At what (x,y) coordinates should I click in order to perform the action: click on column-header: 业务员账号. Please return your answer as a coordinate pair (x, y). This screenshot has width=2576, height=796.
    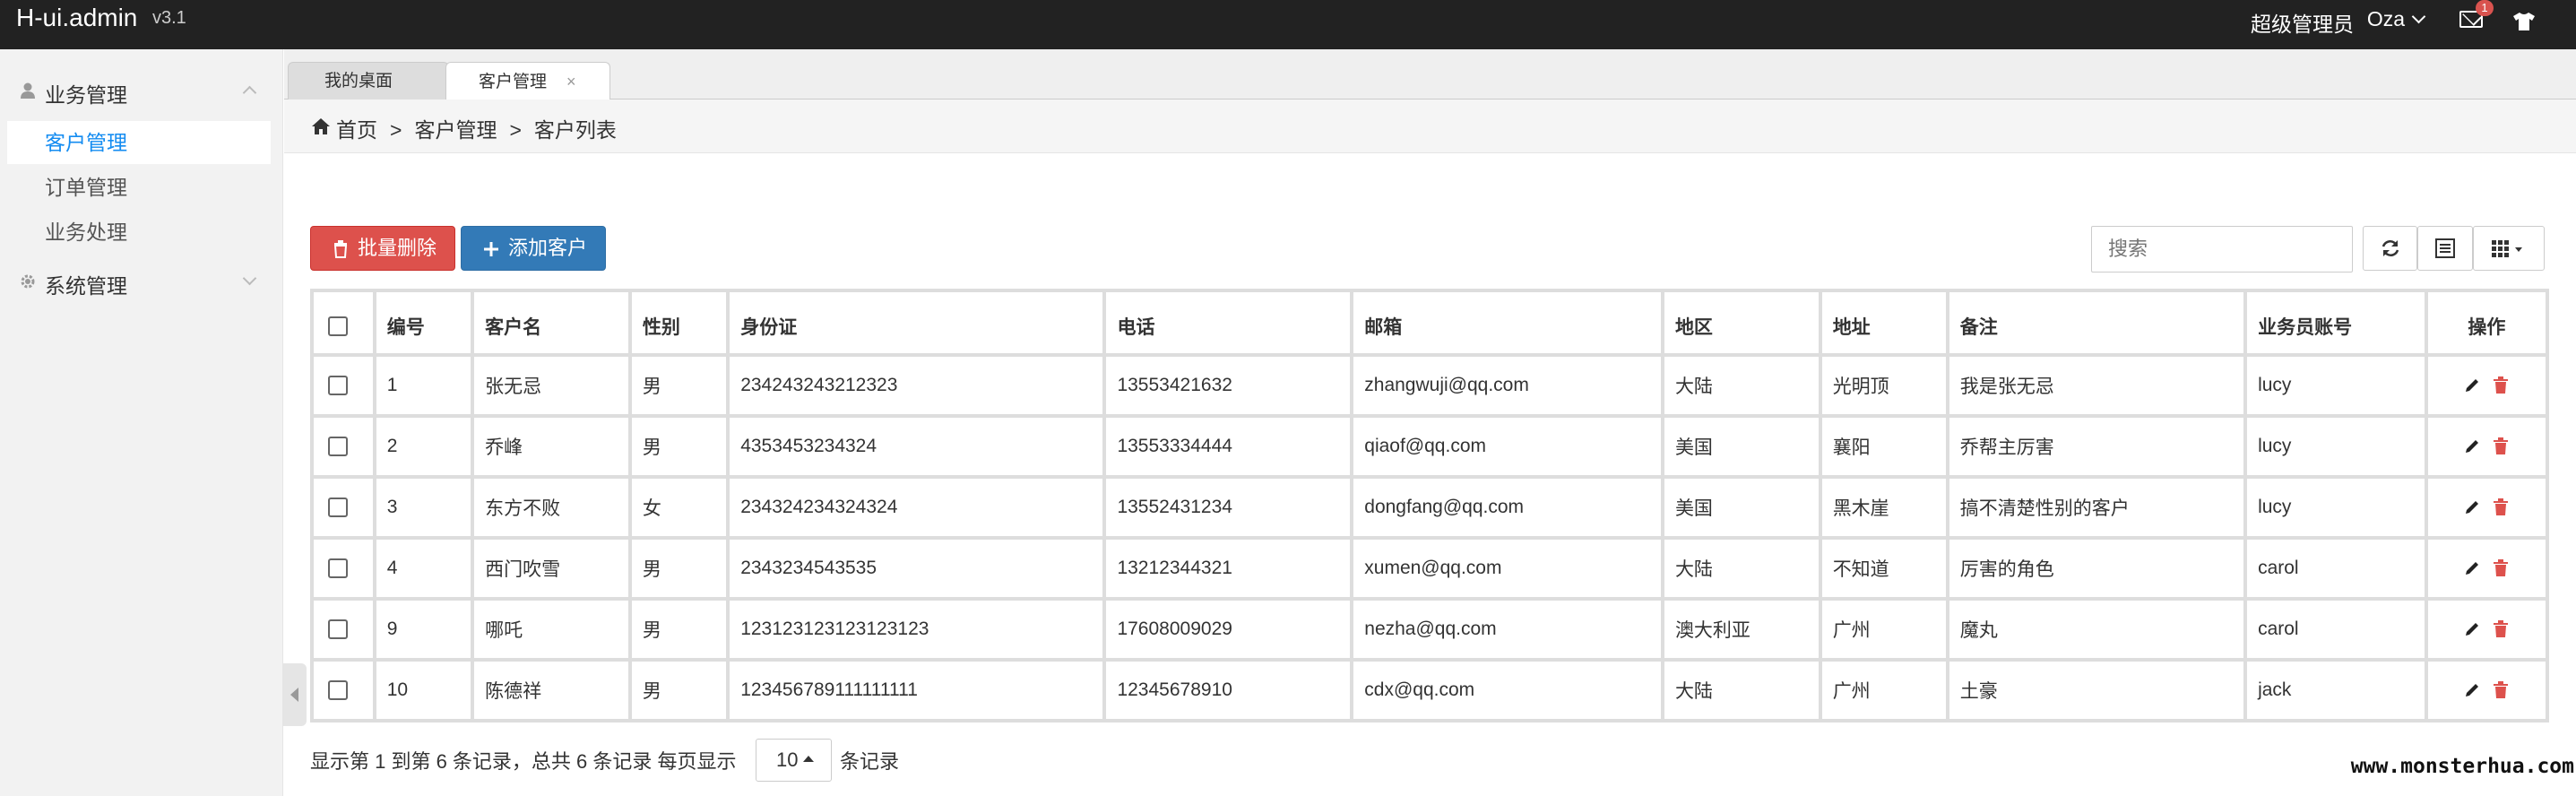
    Looking at the image, I should click on (2335, 323).